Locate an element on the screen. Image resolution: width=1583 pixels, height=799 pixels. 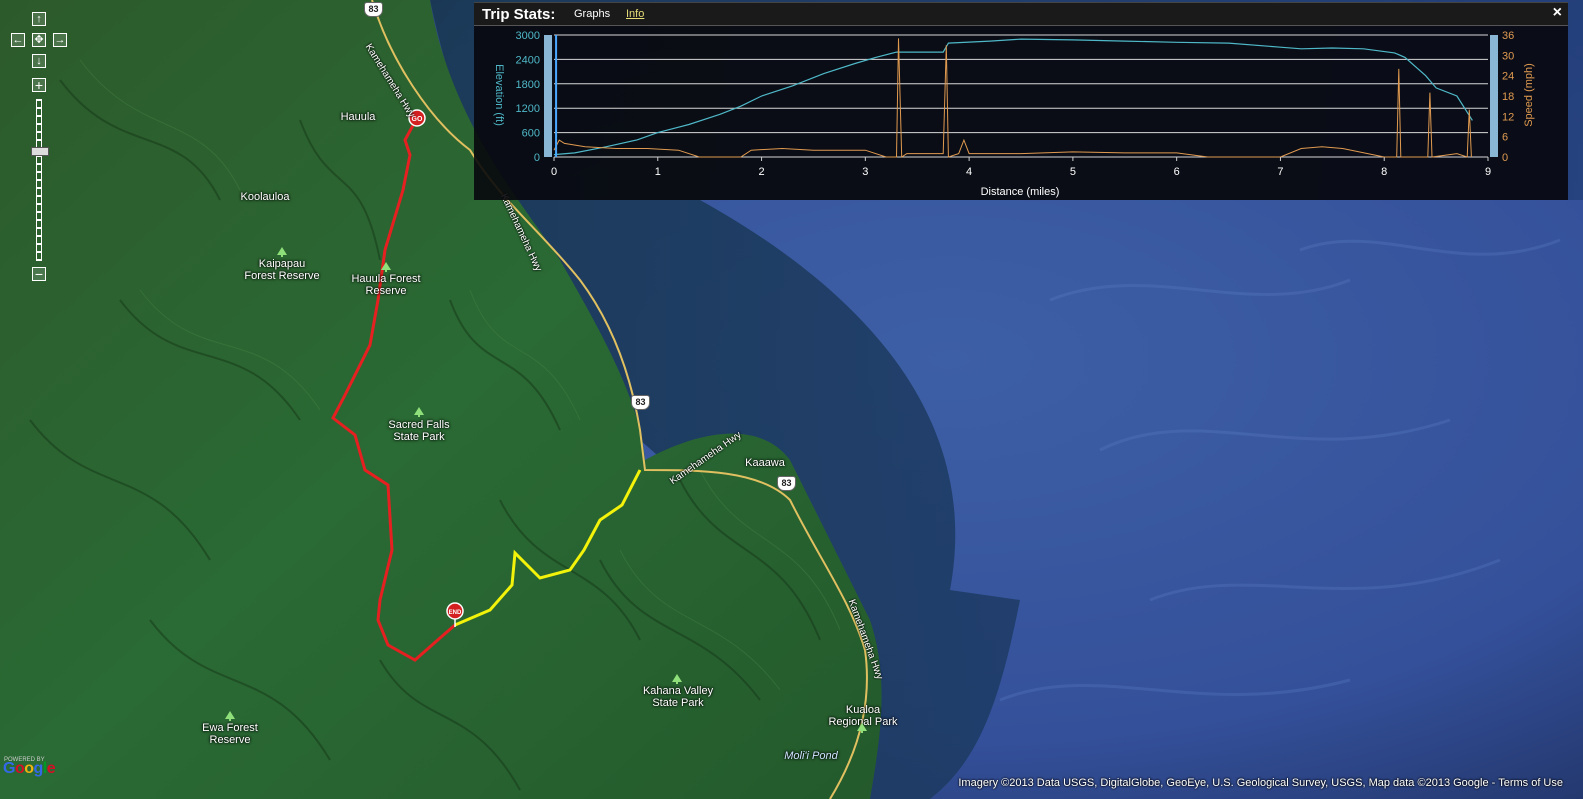
label-kahana-valley-state-park: Kahana Valley State Park is located at coordinates (678, 697).